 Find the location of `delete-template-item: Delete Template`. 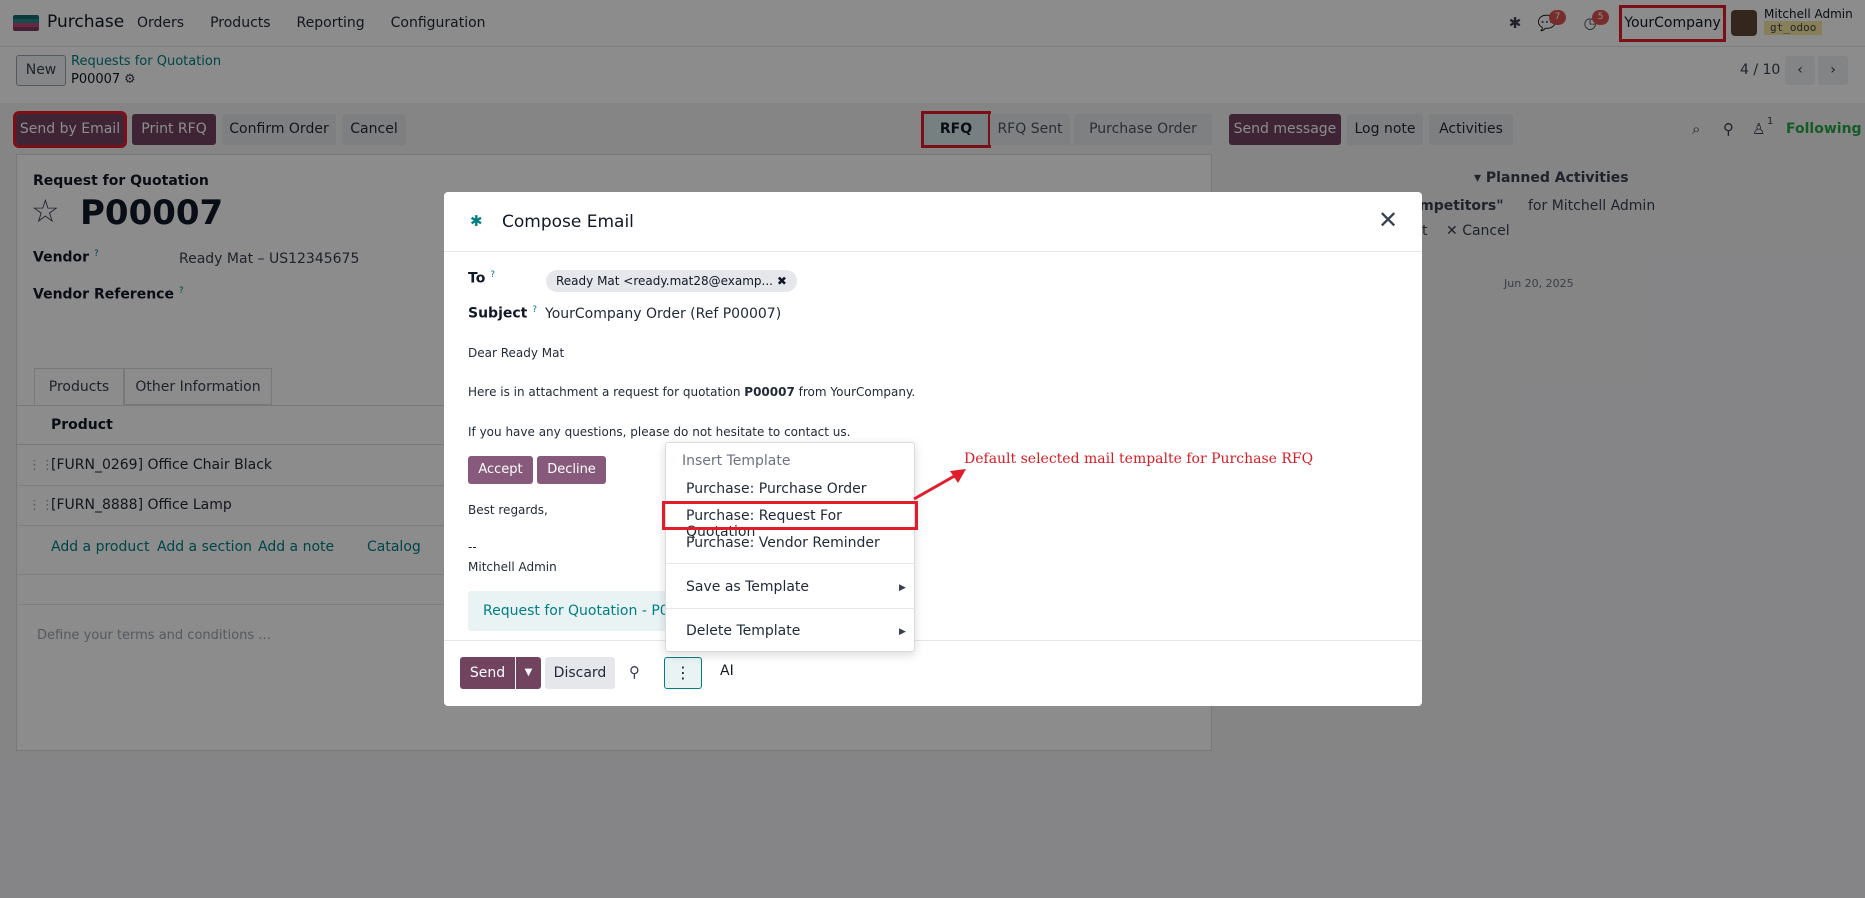

delete-template-item: Delete Template is located at coordinates (743, 631).